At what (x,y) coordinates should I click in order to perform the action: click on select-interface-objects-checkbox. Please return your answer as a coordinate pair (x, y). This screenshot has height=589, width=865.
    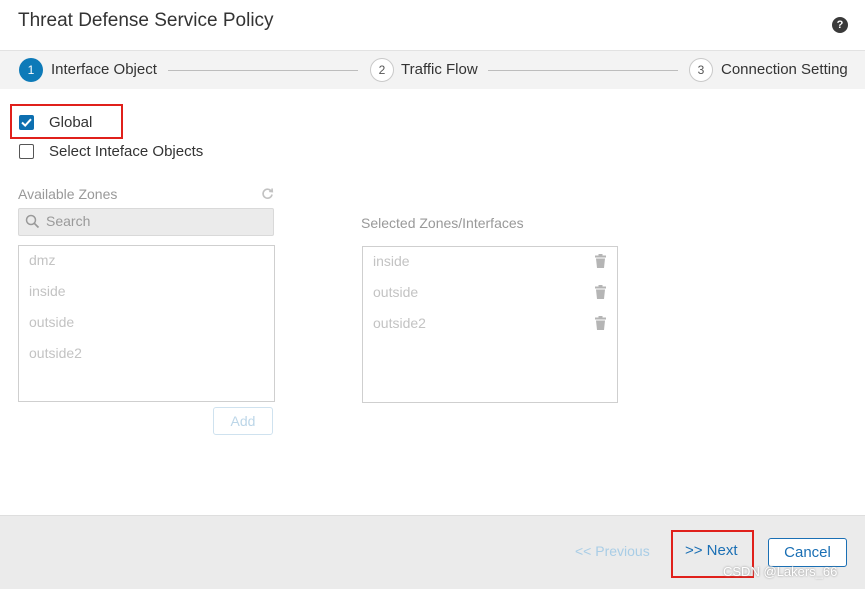
    Looking at the image, I should click on (26, 151).